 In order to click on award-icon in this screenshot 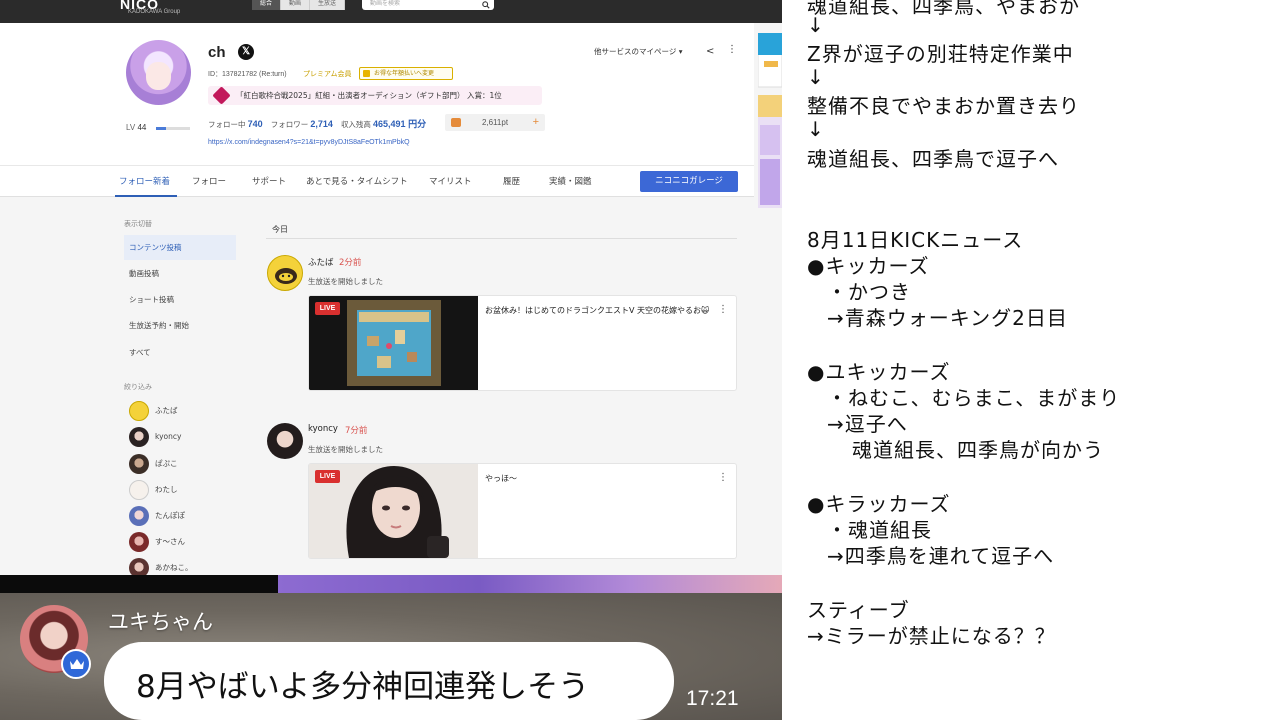, I will do `click(221, 95)`.